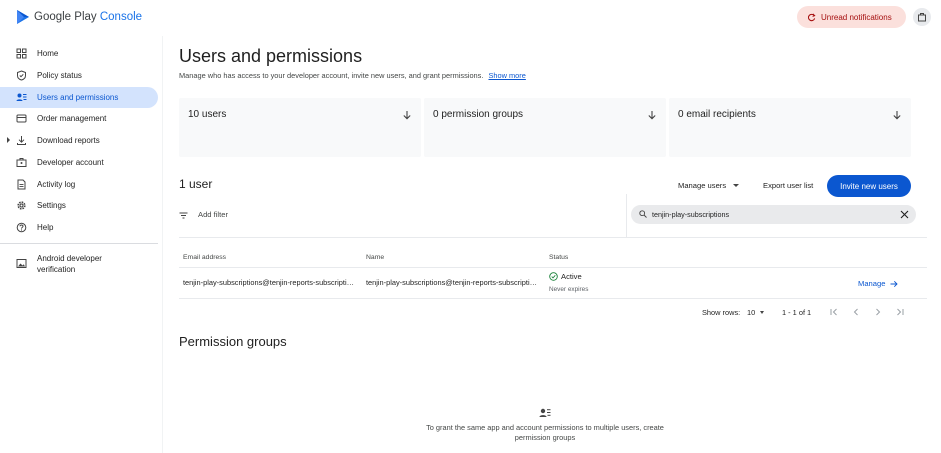  I want to click on sidebar-item-label: Users and permissions, so click(78, 97).